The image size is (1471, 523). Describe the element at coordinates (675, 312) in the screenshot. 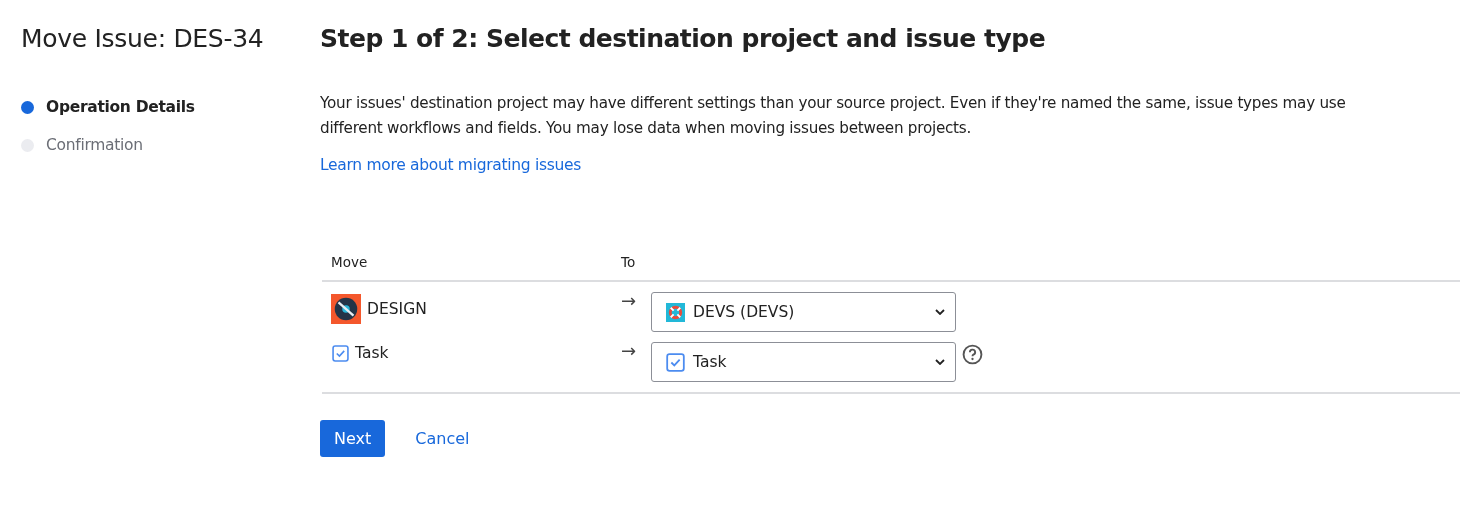

I see `lifebuoy-icon` at that location.